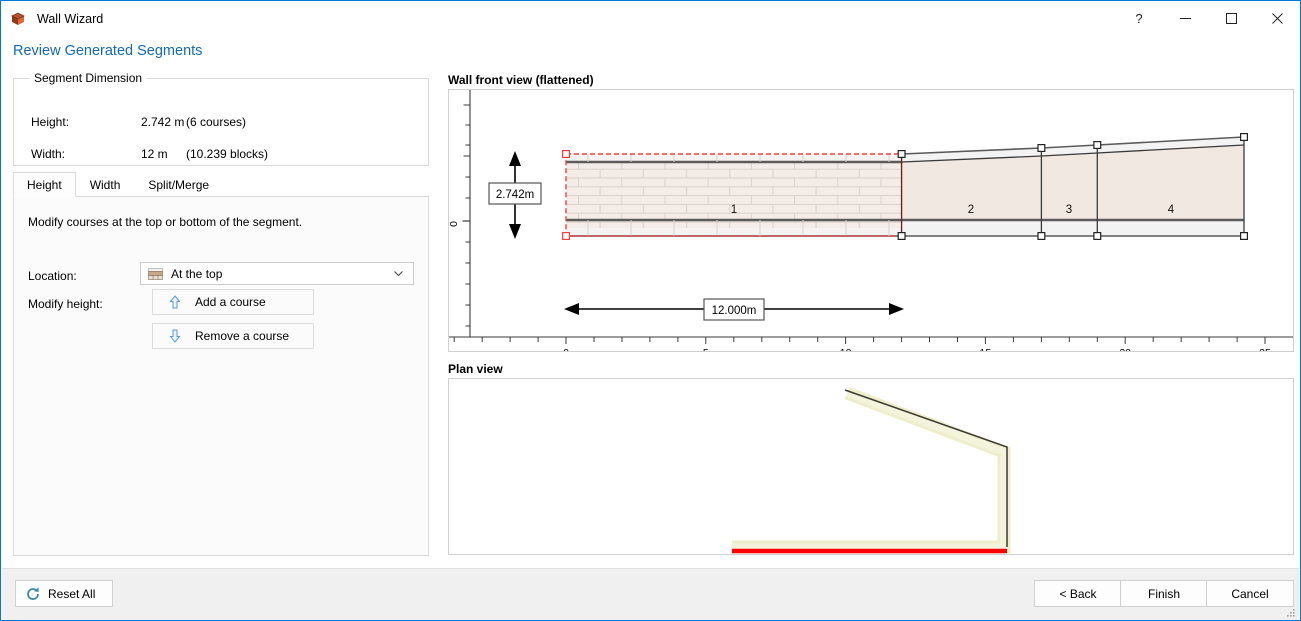  I want to click on add-course-button: Add a course, so click(233, 302).